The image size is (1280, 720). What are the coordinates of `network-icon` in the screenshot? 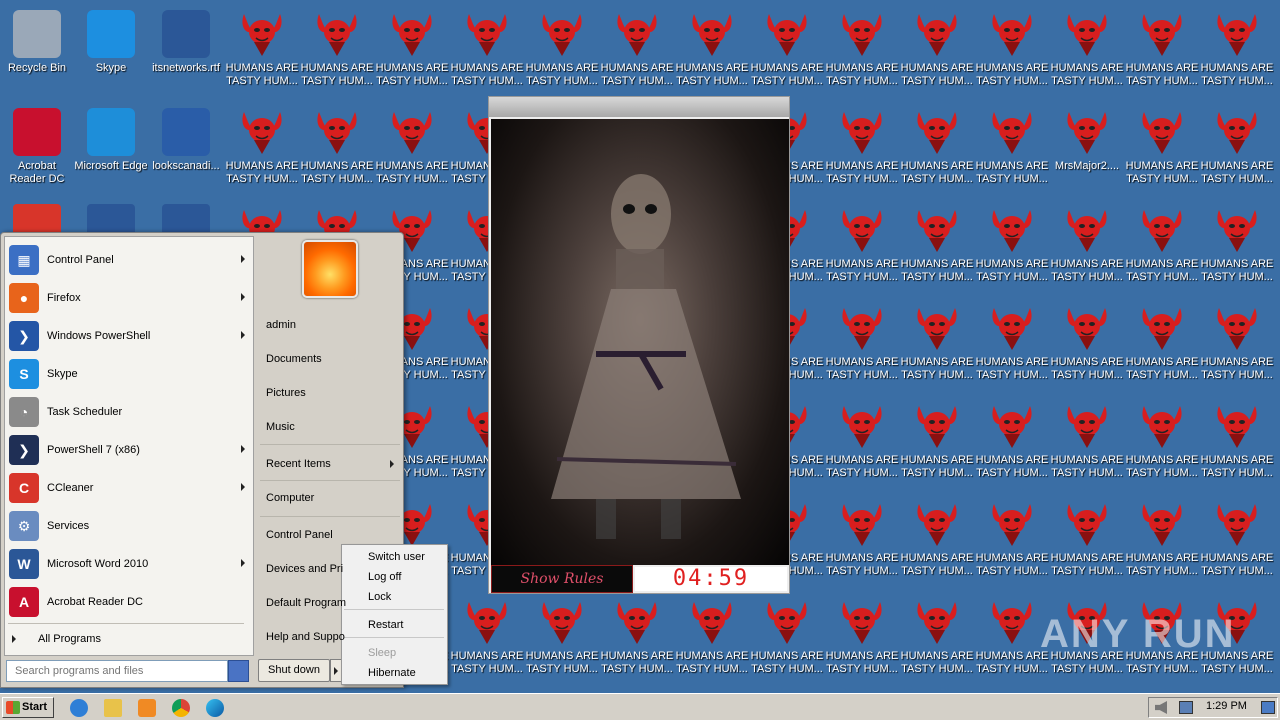 It's located at (1186, 707).